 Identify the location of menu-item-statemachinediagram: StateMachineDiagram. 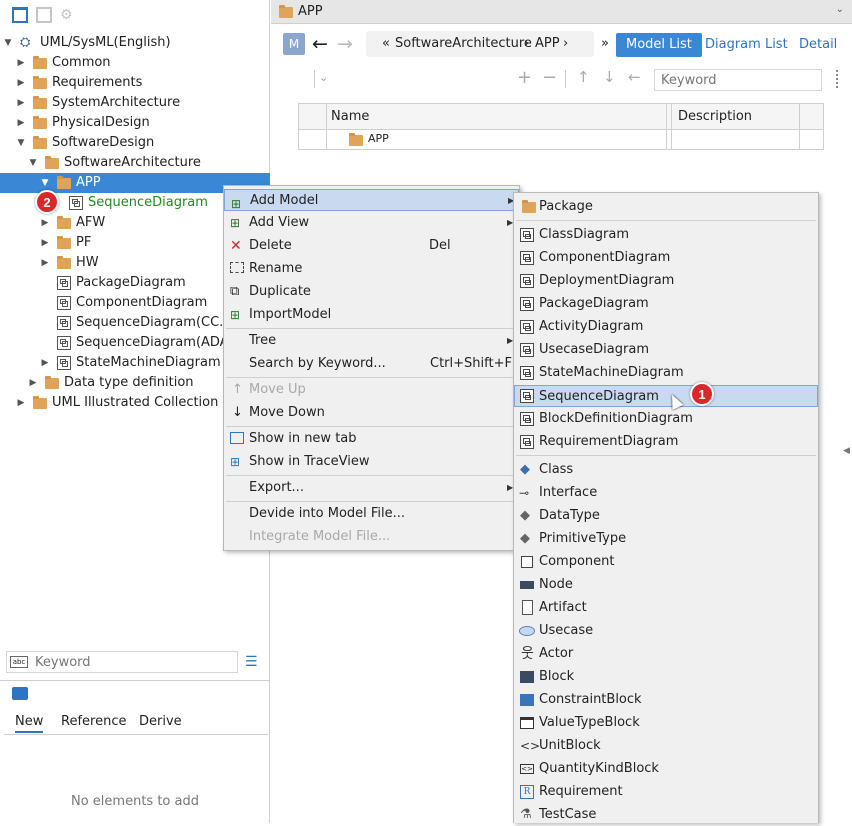
(666, 373).